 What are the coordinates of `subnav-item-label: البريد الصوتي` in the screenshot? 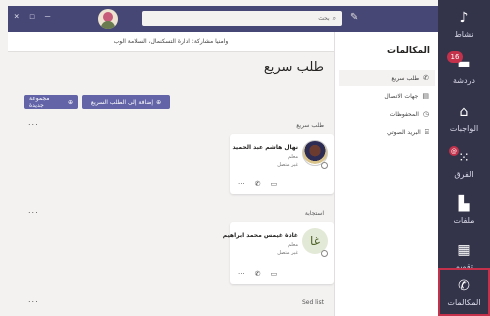 It's located at (403, 132).